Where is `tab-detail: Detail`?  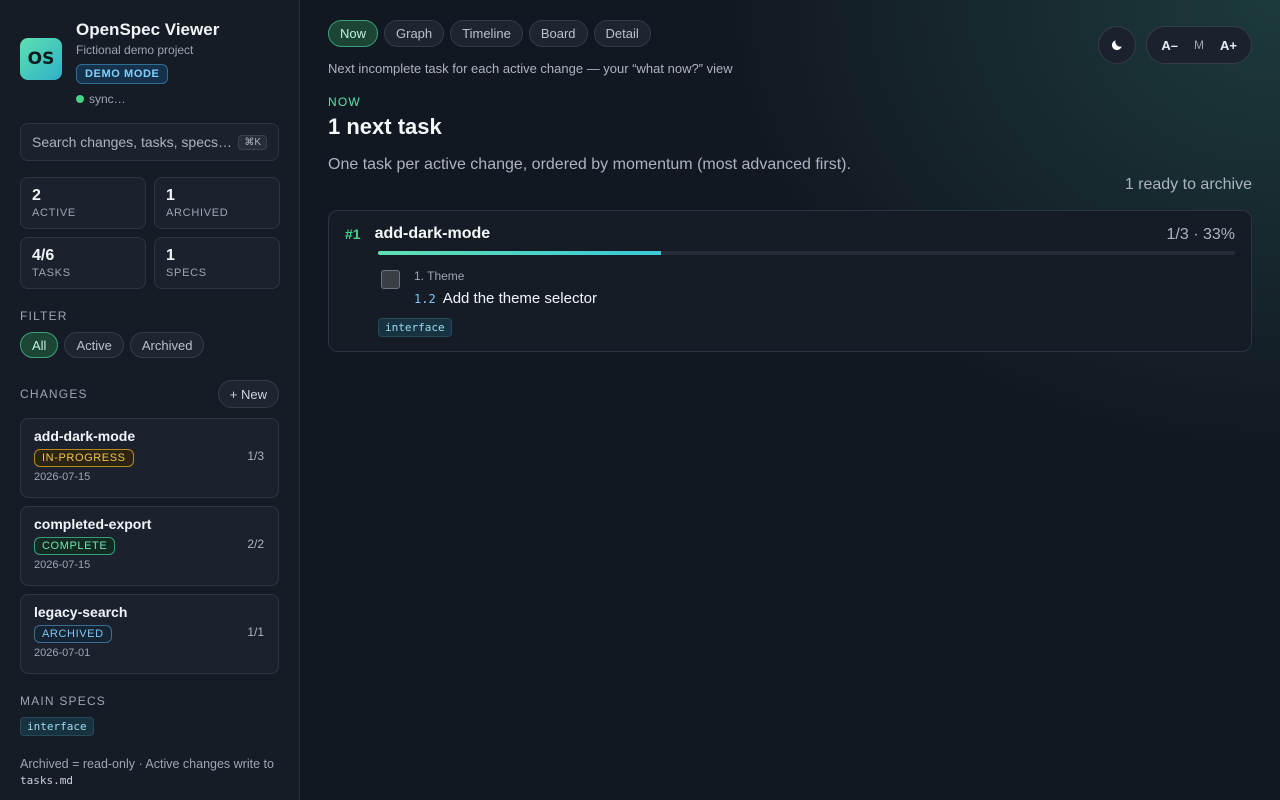
tab-detail: Detail is located at coordinates (622, 33).